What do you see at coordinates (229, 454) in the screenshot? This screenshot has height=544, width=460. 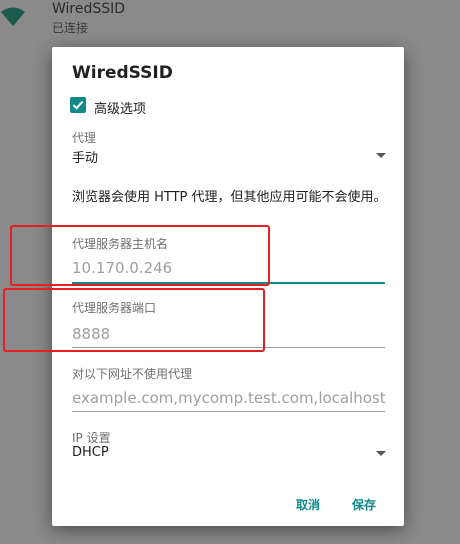 I see `ip-settings-select: DHCP` at bounding box center [229, 454].